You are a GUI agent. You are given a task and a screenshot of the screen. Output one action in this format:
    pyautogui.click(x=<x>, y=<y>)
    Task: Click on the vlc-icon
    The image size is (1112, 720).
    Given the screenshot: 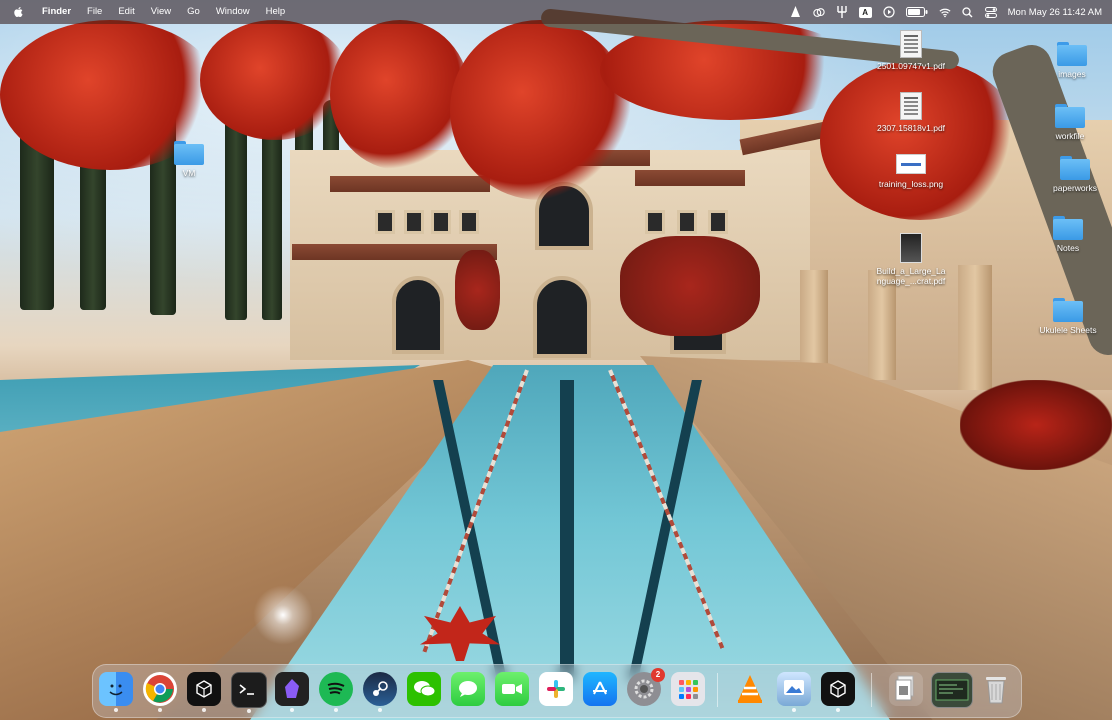 What is the action you would take?
    pyautogui.click(x=750, y=689)
    